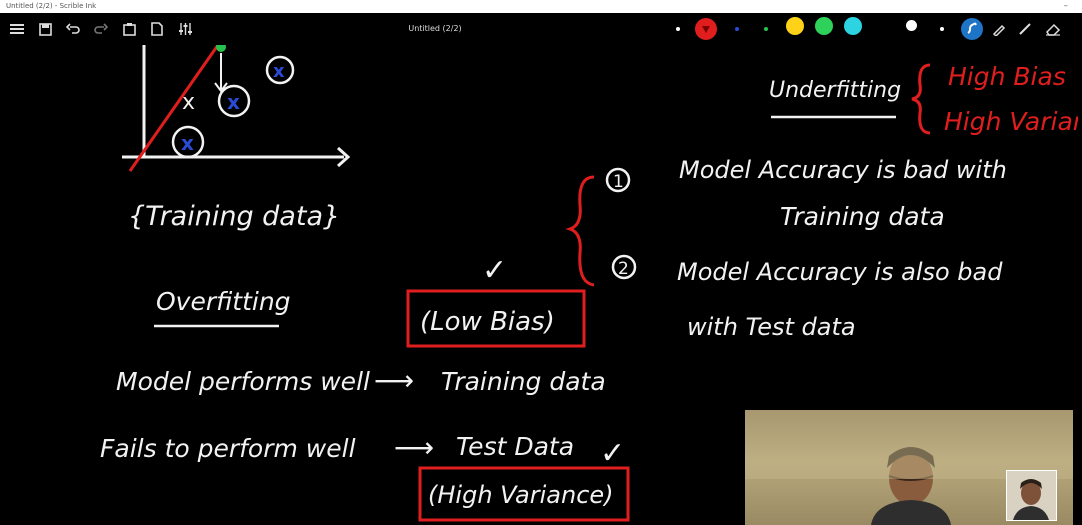 The height and width of the screenshot is (525, 1082). Describe the element at coordinates (1053, 29) in the screenshot. I see `eraser-icon` at that location.